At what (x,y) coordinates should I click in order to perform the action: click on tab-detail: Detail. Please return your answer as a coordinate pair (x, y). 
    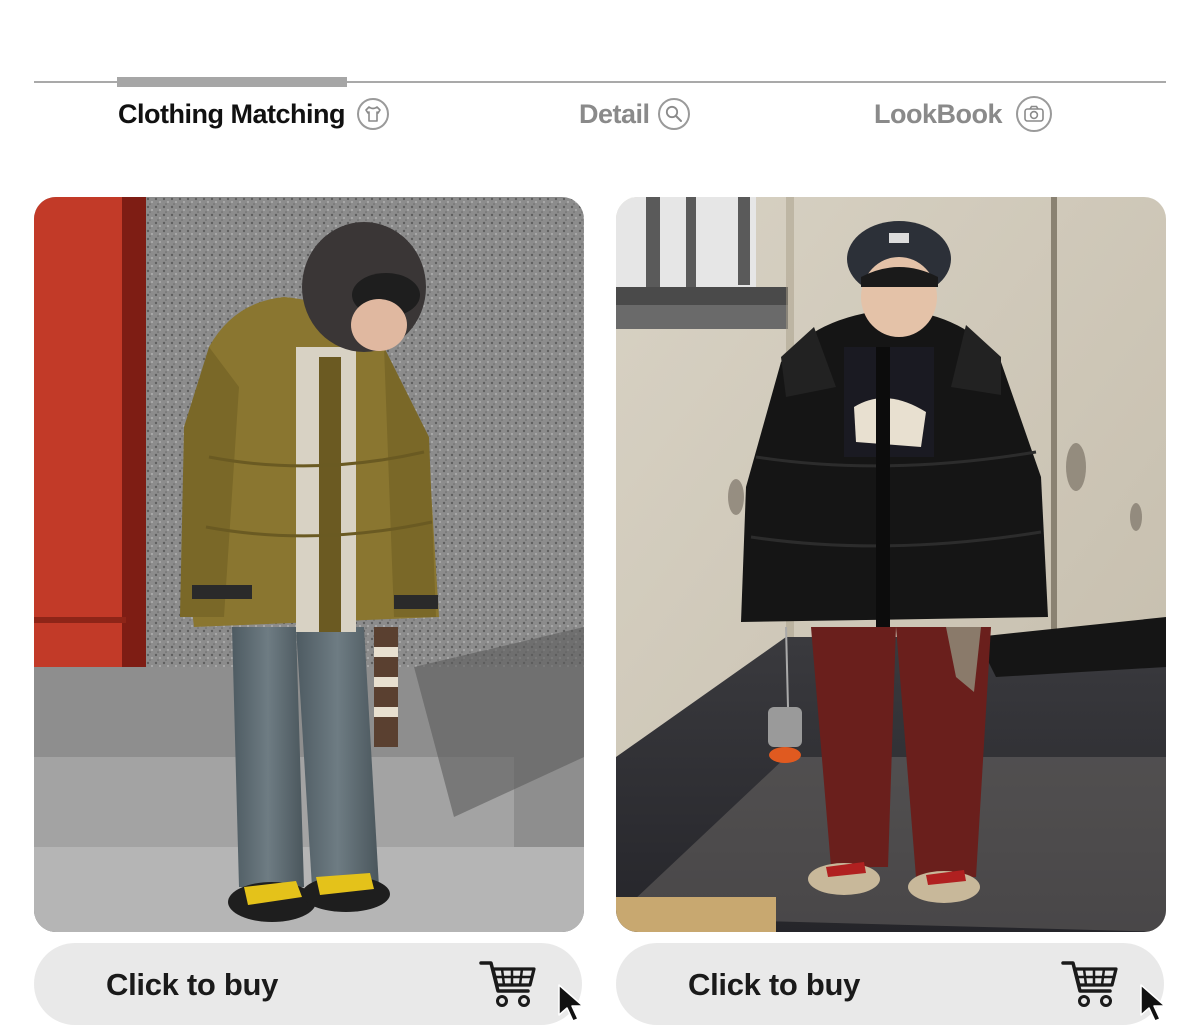
    Looking at the image, I should click on (634, 114).